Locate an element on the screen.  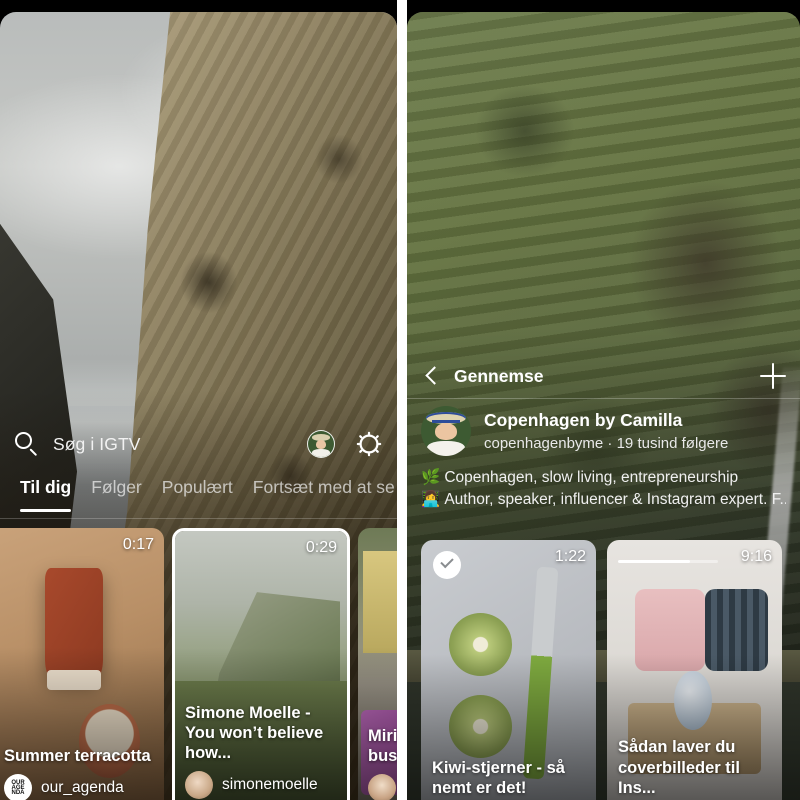
card-username: our_agenda is located at coordinates (82, 787).